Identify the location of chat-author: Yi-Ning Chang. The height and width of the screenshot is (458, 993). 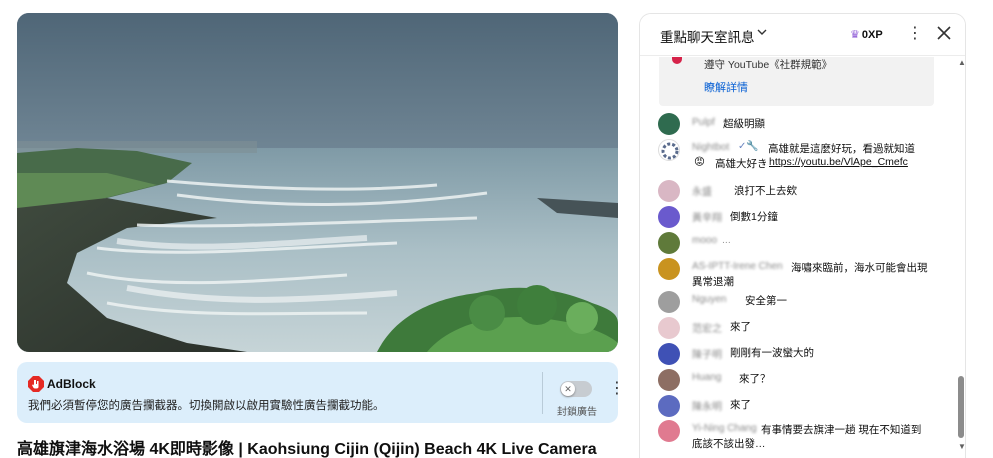
(724, 428).